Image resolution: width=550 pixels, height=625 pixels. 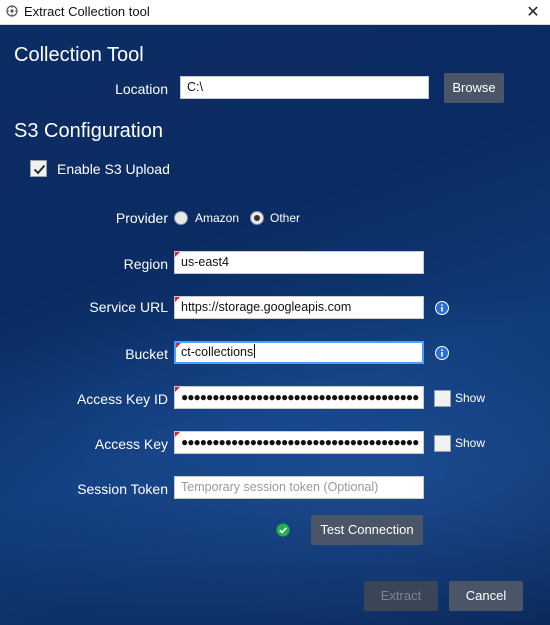 What do you see at coordinates (442, 398) in the screenshot?
I see `show-access-key-id-checkbox` at bounding box center [442, 398].